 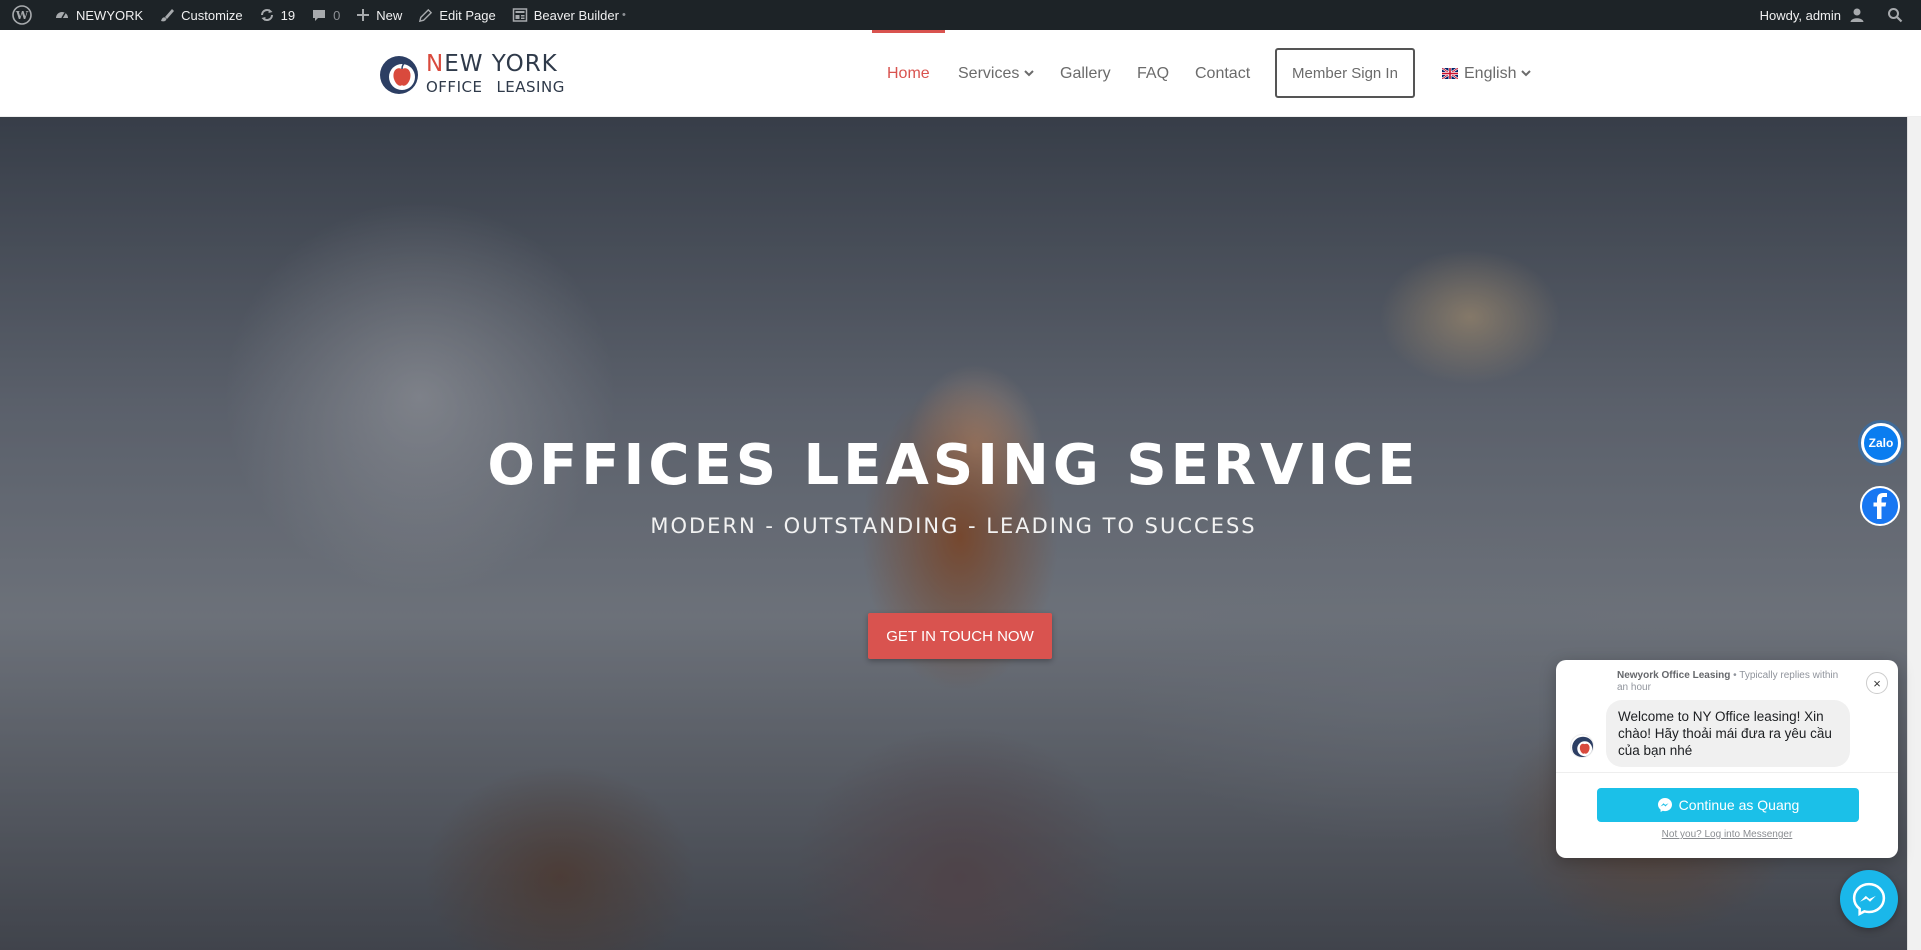 I want to click on new-label: New, so click(x=389, y=15).